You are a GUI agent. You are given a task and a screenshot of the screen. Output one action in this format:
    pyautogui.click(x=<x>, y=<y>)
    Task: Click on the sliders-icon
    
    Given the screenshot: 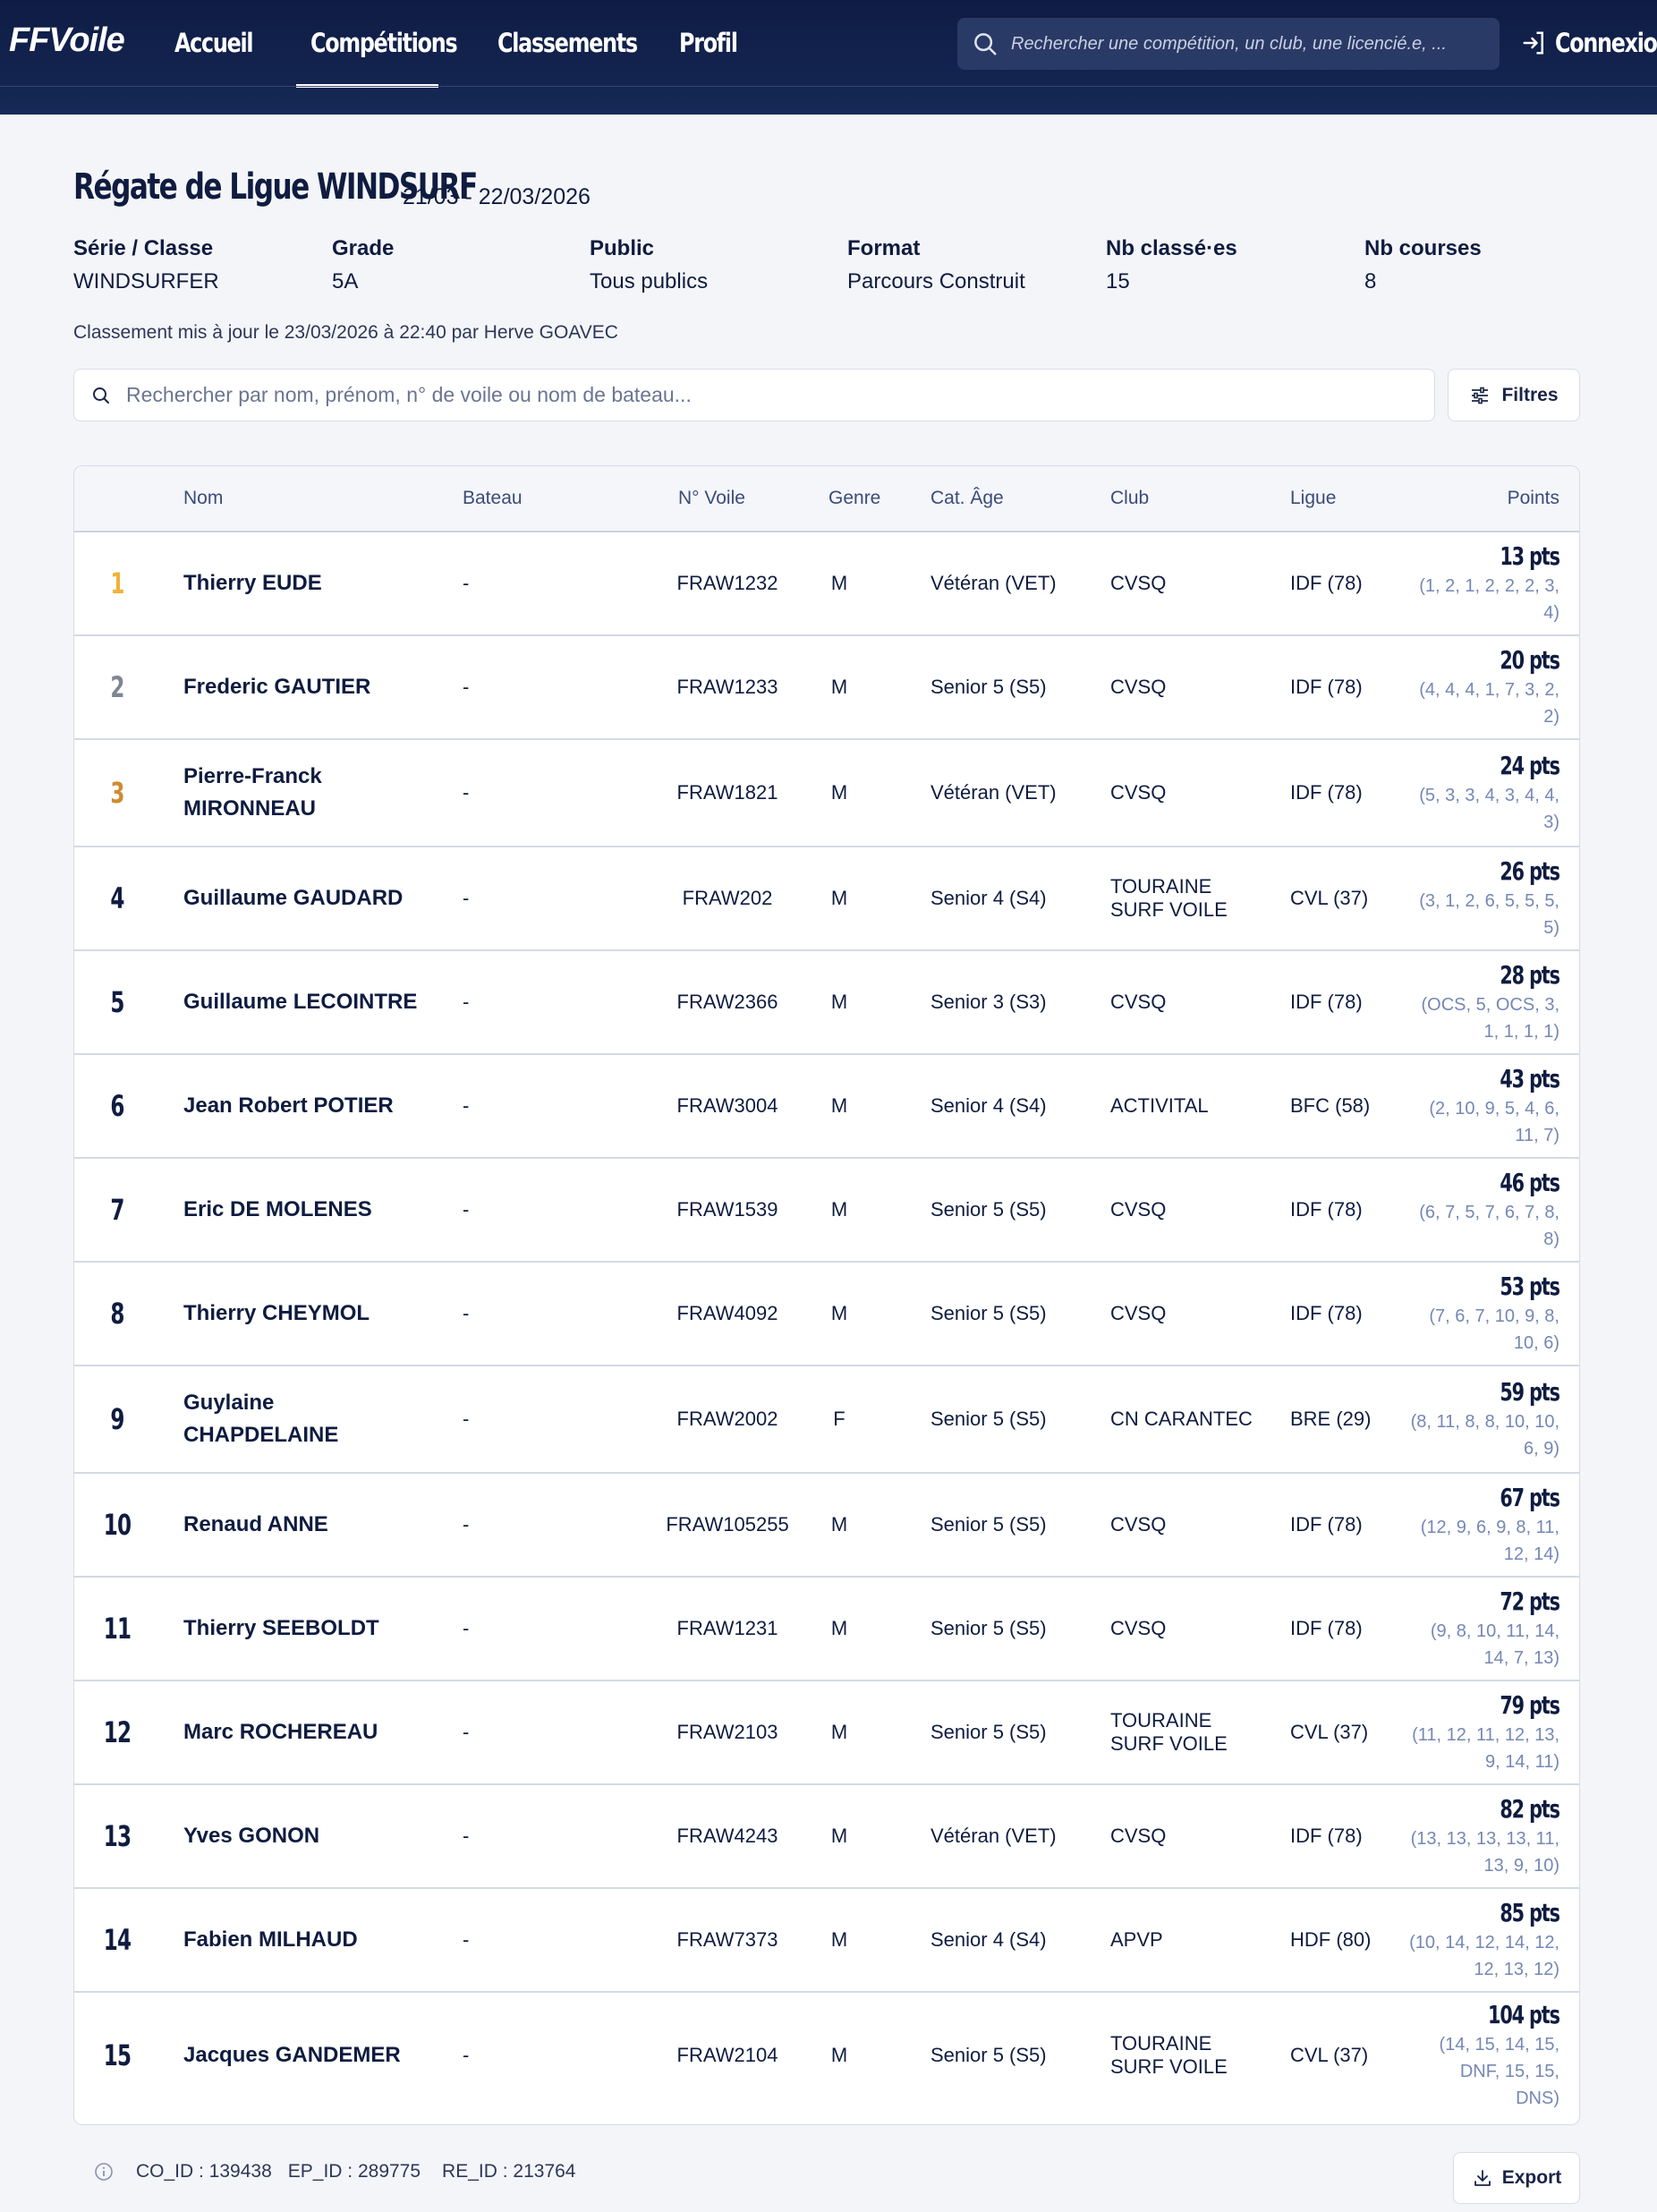 What is the action you would take?
    pyautogui.click(x=1480, y=395)
    